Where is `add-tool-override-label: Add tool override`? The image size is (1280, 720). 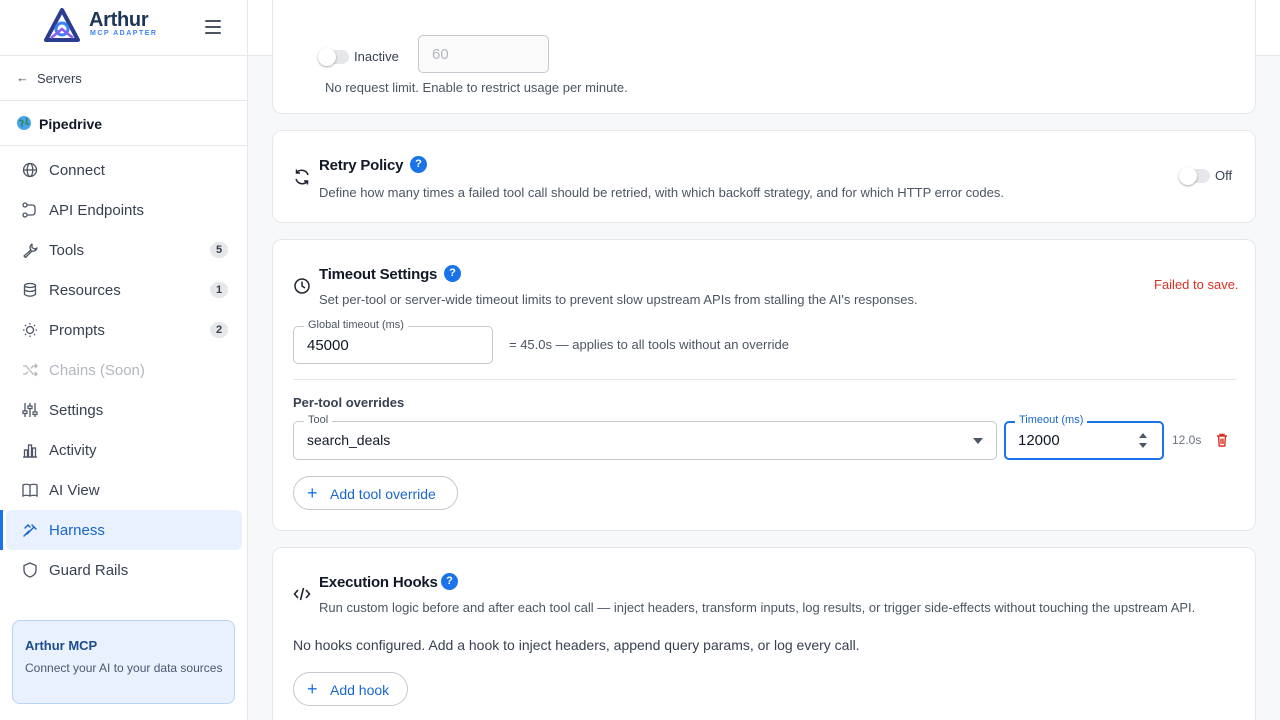
add-tool-override-label: Add tool override is located at coordinates (383, 494).